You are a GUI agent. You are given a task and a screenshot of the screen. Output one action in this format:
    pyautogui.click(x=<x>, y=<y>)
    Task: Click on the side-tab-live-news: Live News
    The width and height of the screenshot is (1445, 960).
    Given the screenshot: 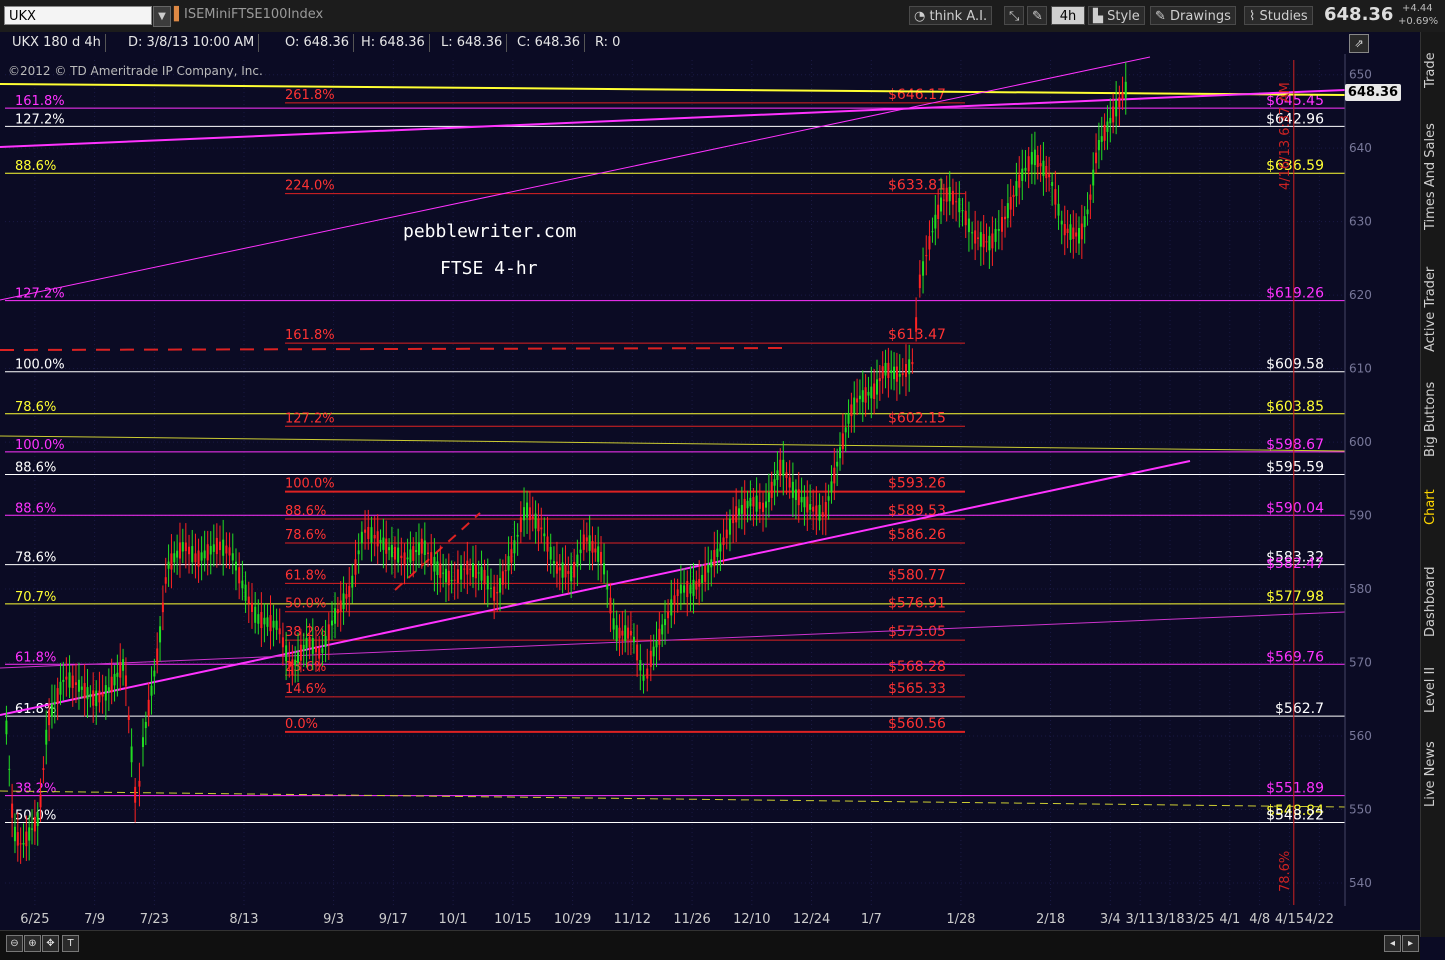 What is the action you would take?
    pyautogui.click(x=1433, y=774)
    